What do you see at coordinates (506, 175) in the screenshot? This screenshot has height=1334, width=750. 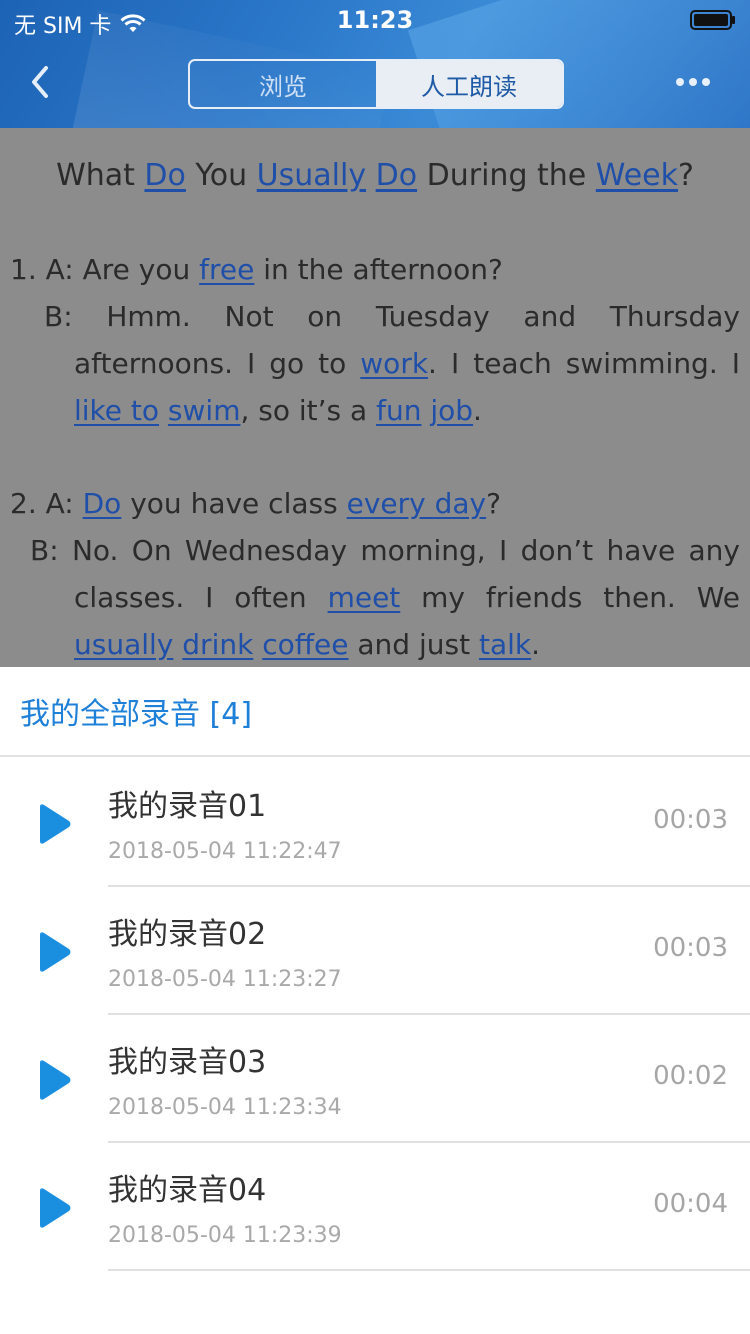 I see `text-segment: During the` at bounding box center [506, 175].